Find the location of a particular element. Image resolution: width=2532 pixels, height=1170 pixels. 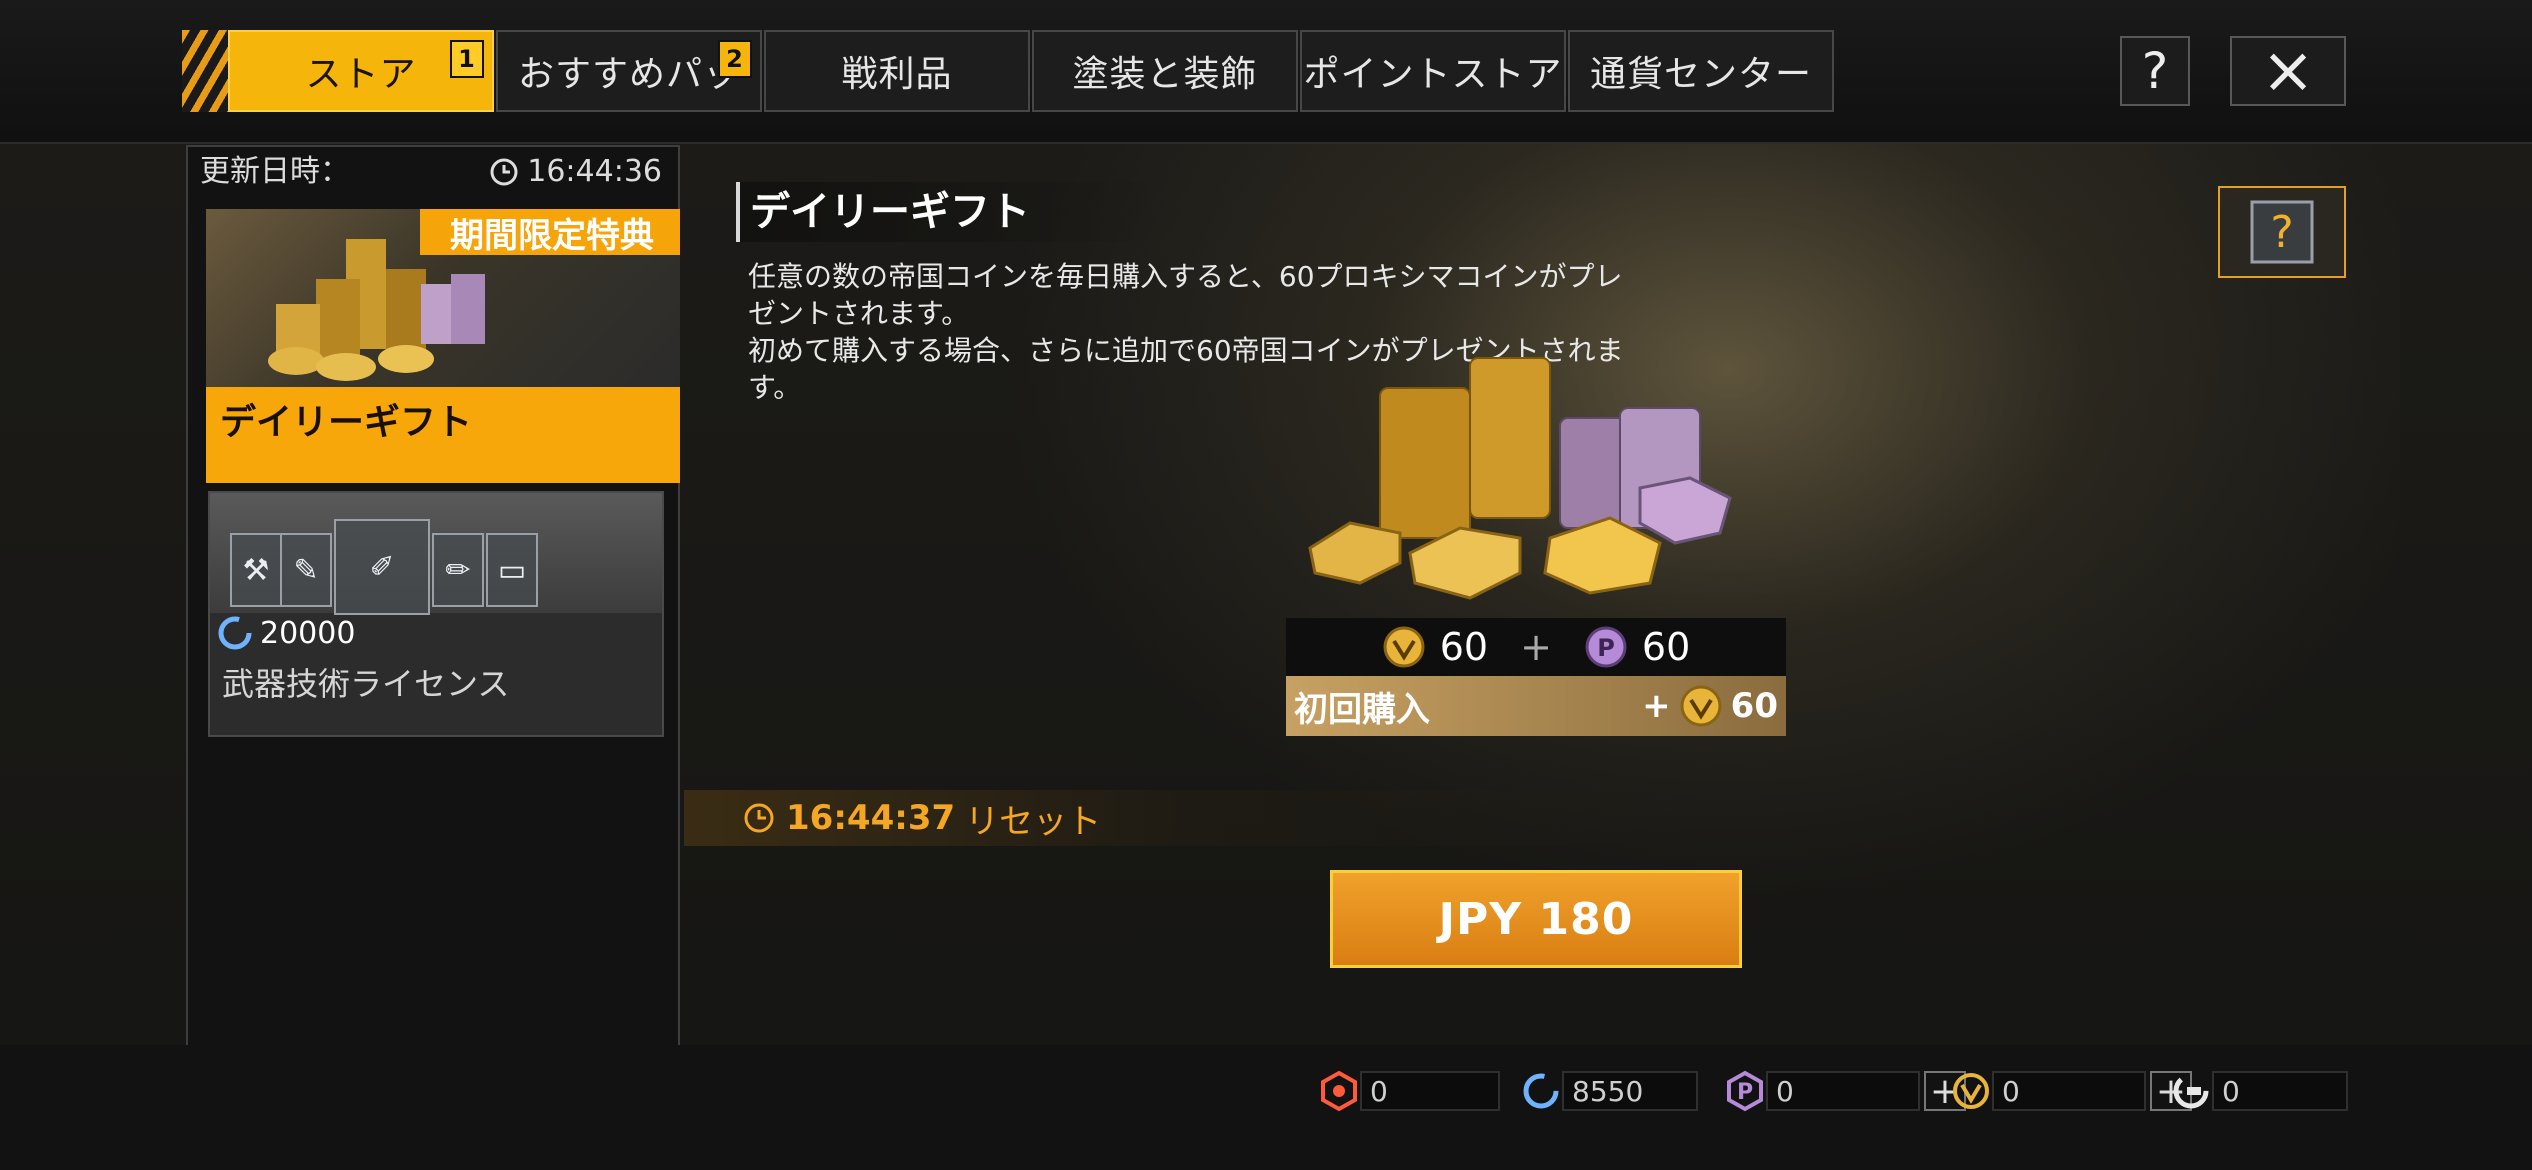

reward-daily-row: 60 + P 60 is located at coordinates (1536, 647).